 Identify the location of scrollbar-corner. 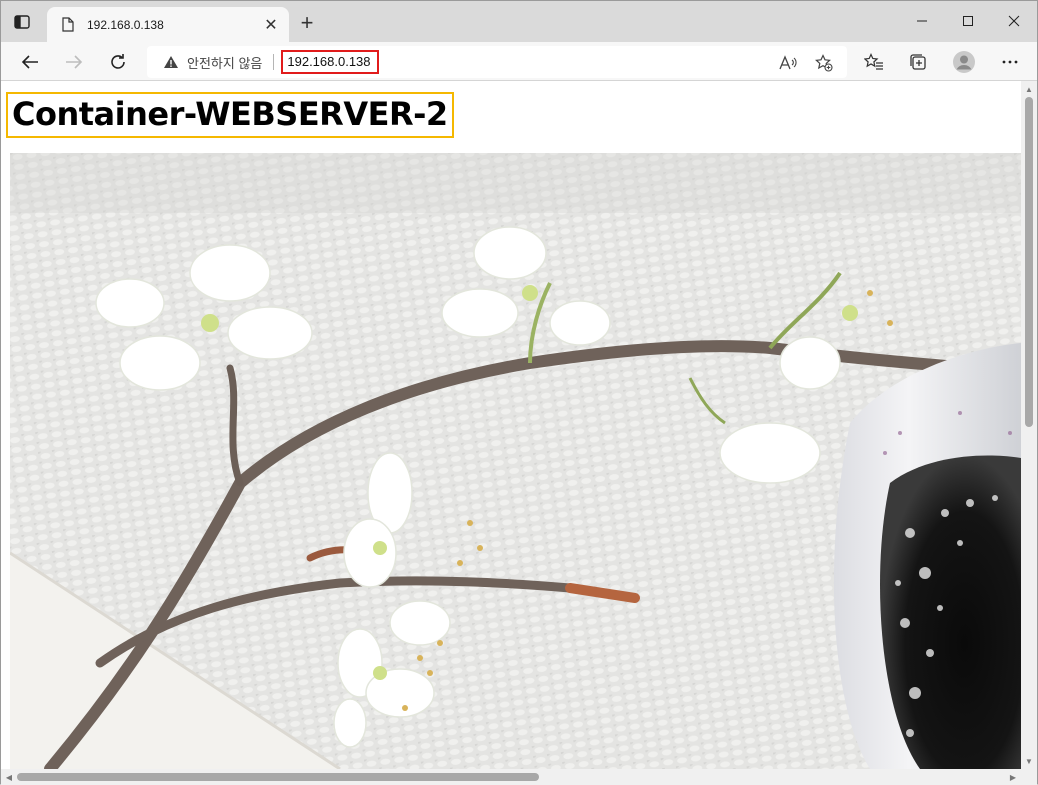
(1029, 777).